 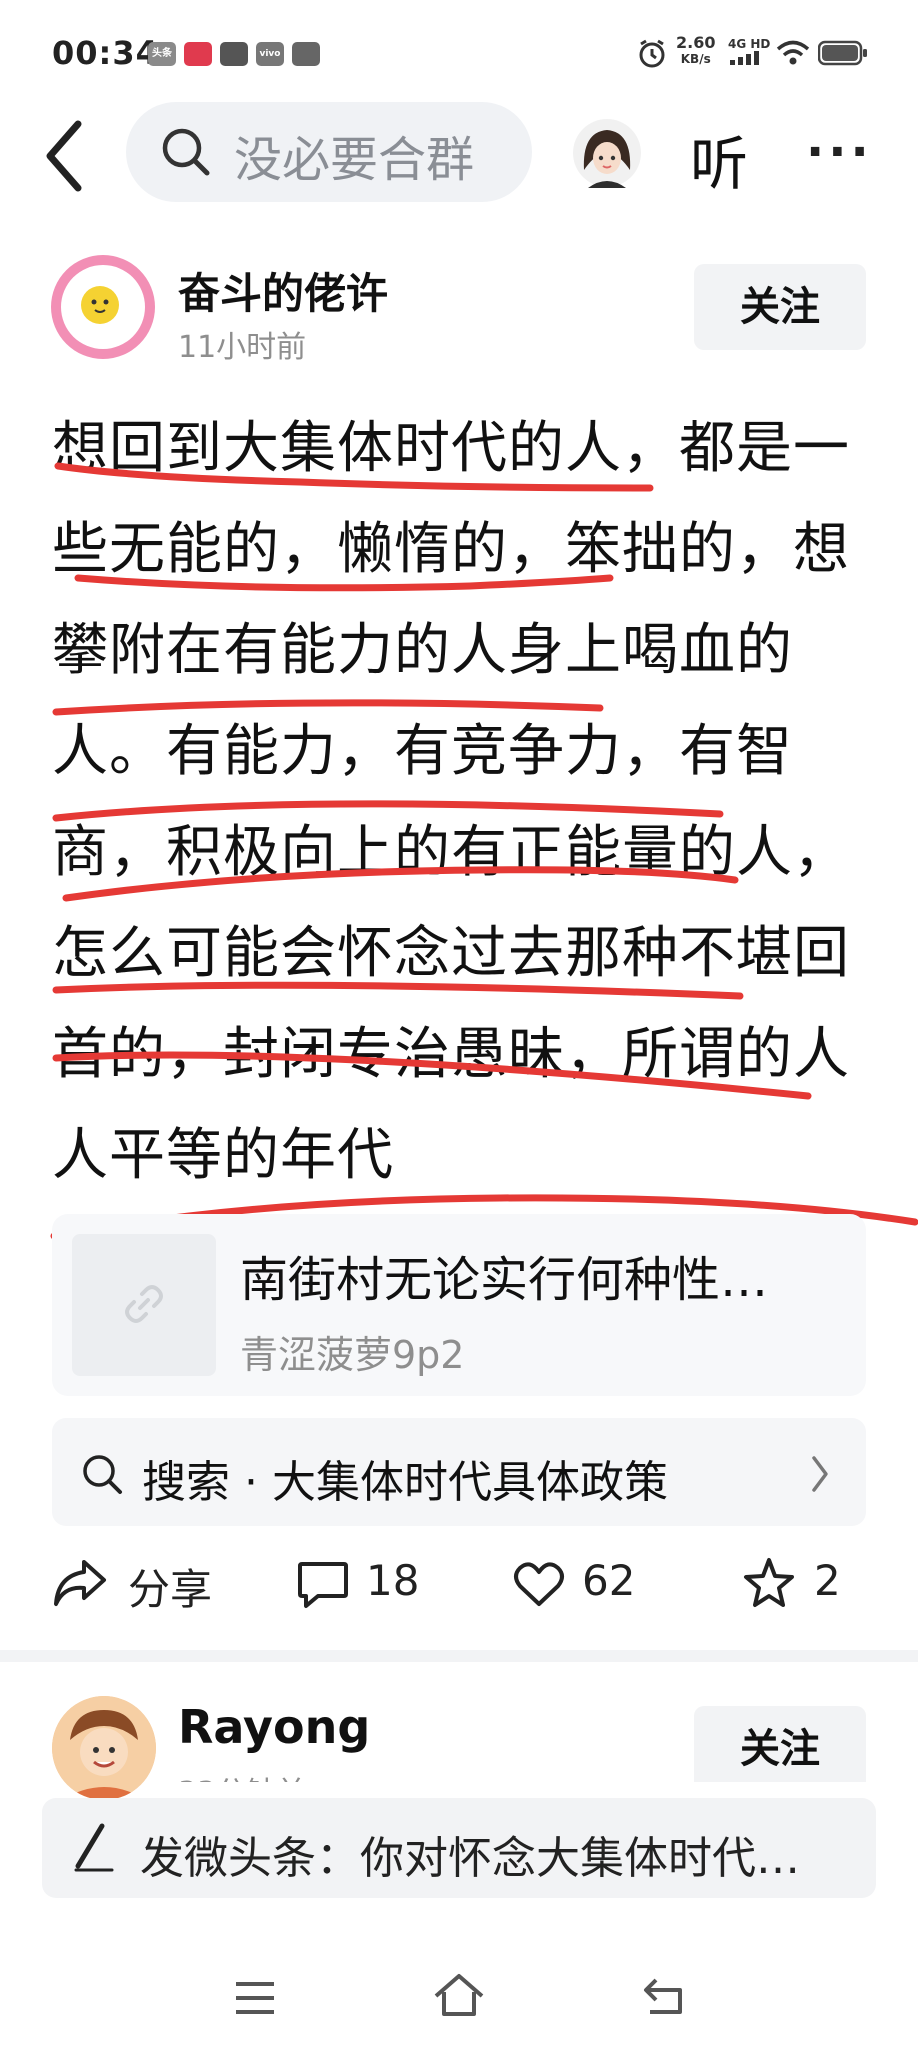 What do you see at coordinates (780, 1744) in the screenshot?
I see `next-follow-button: 关注` at bounding box center [780, 1744].